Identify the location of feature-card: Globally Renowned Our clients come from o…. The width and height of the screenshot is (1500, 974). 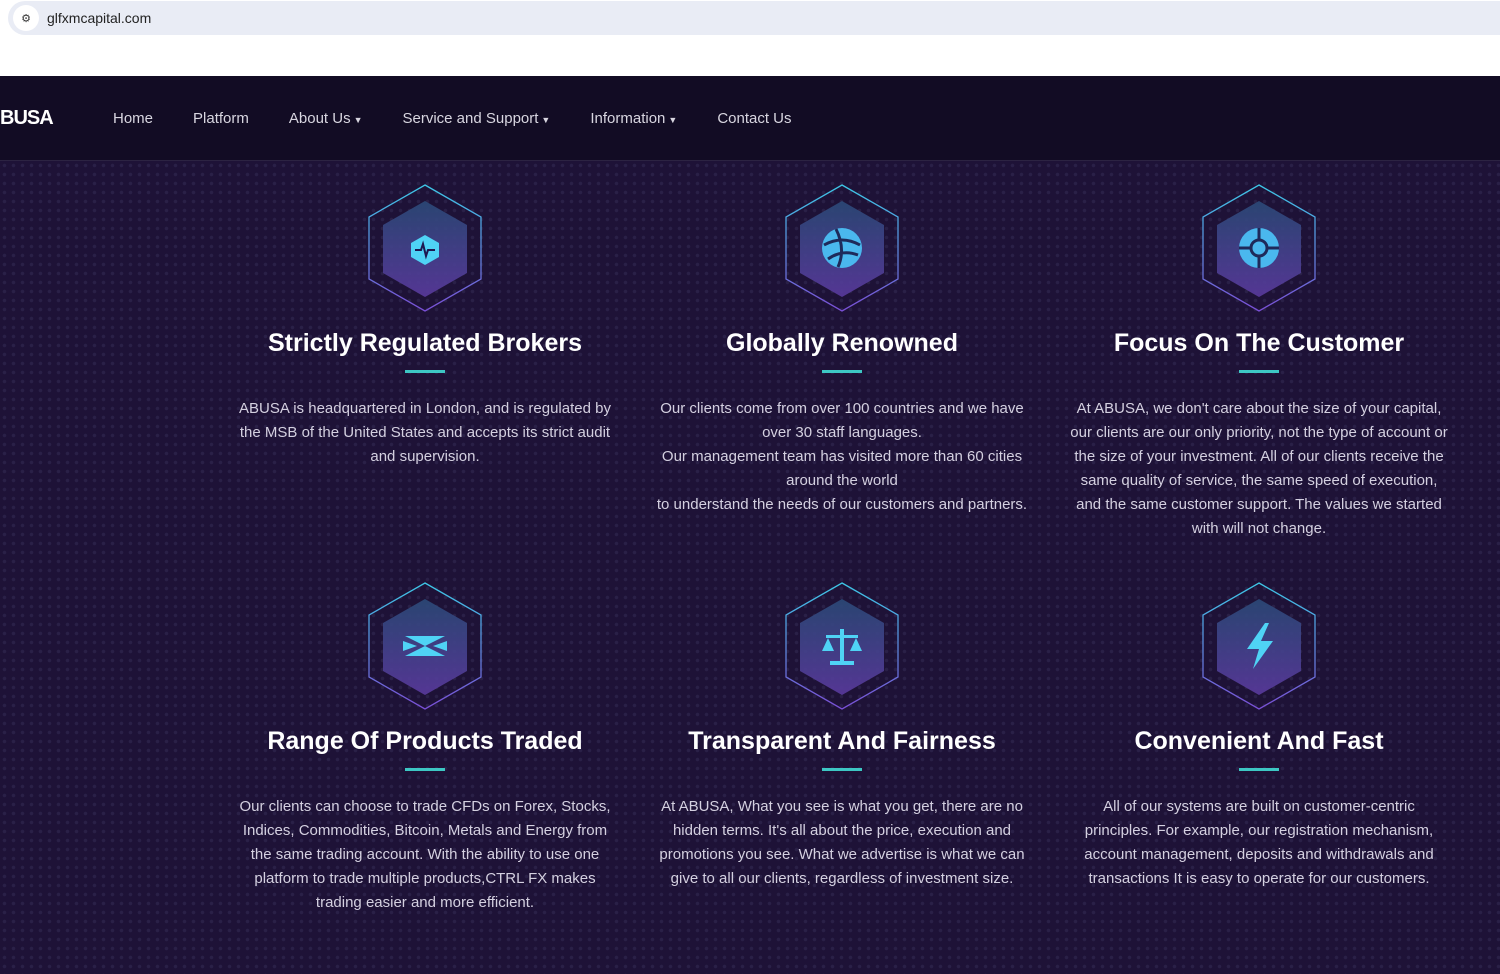
(842, 350).